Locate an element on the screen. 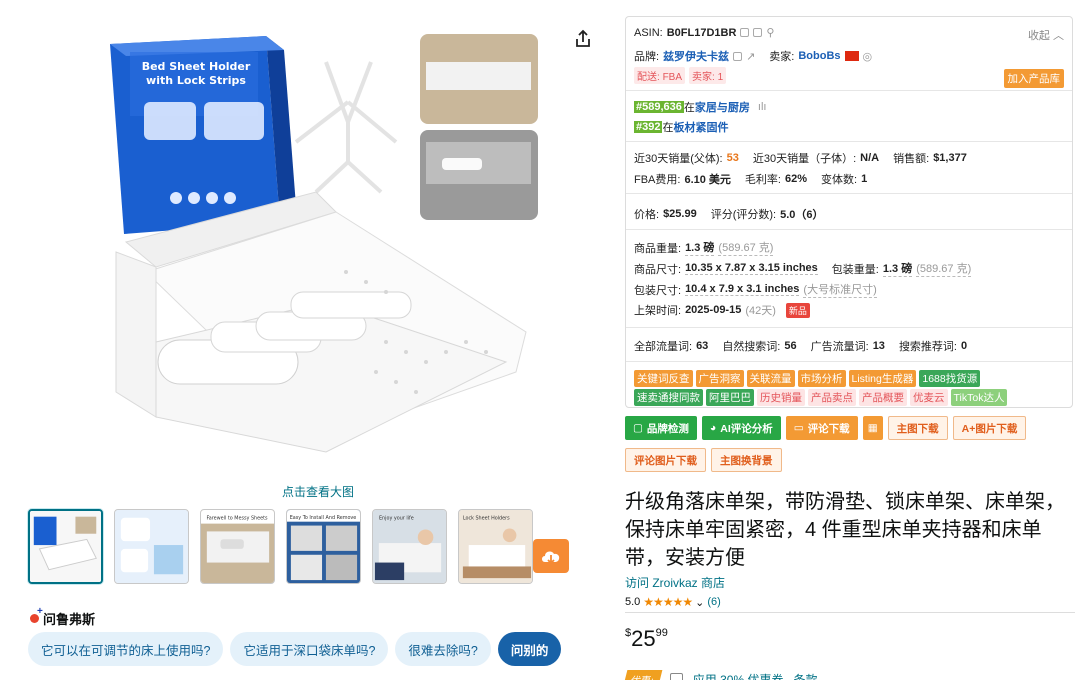 Image resolution: width=1080 pixels, height=680 pixels. action-buttons-row-2: 评论图片下载 主图换背景 is located at coordinates (703, 460).